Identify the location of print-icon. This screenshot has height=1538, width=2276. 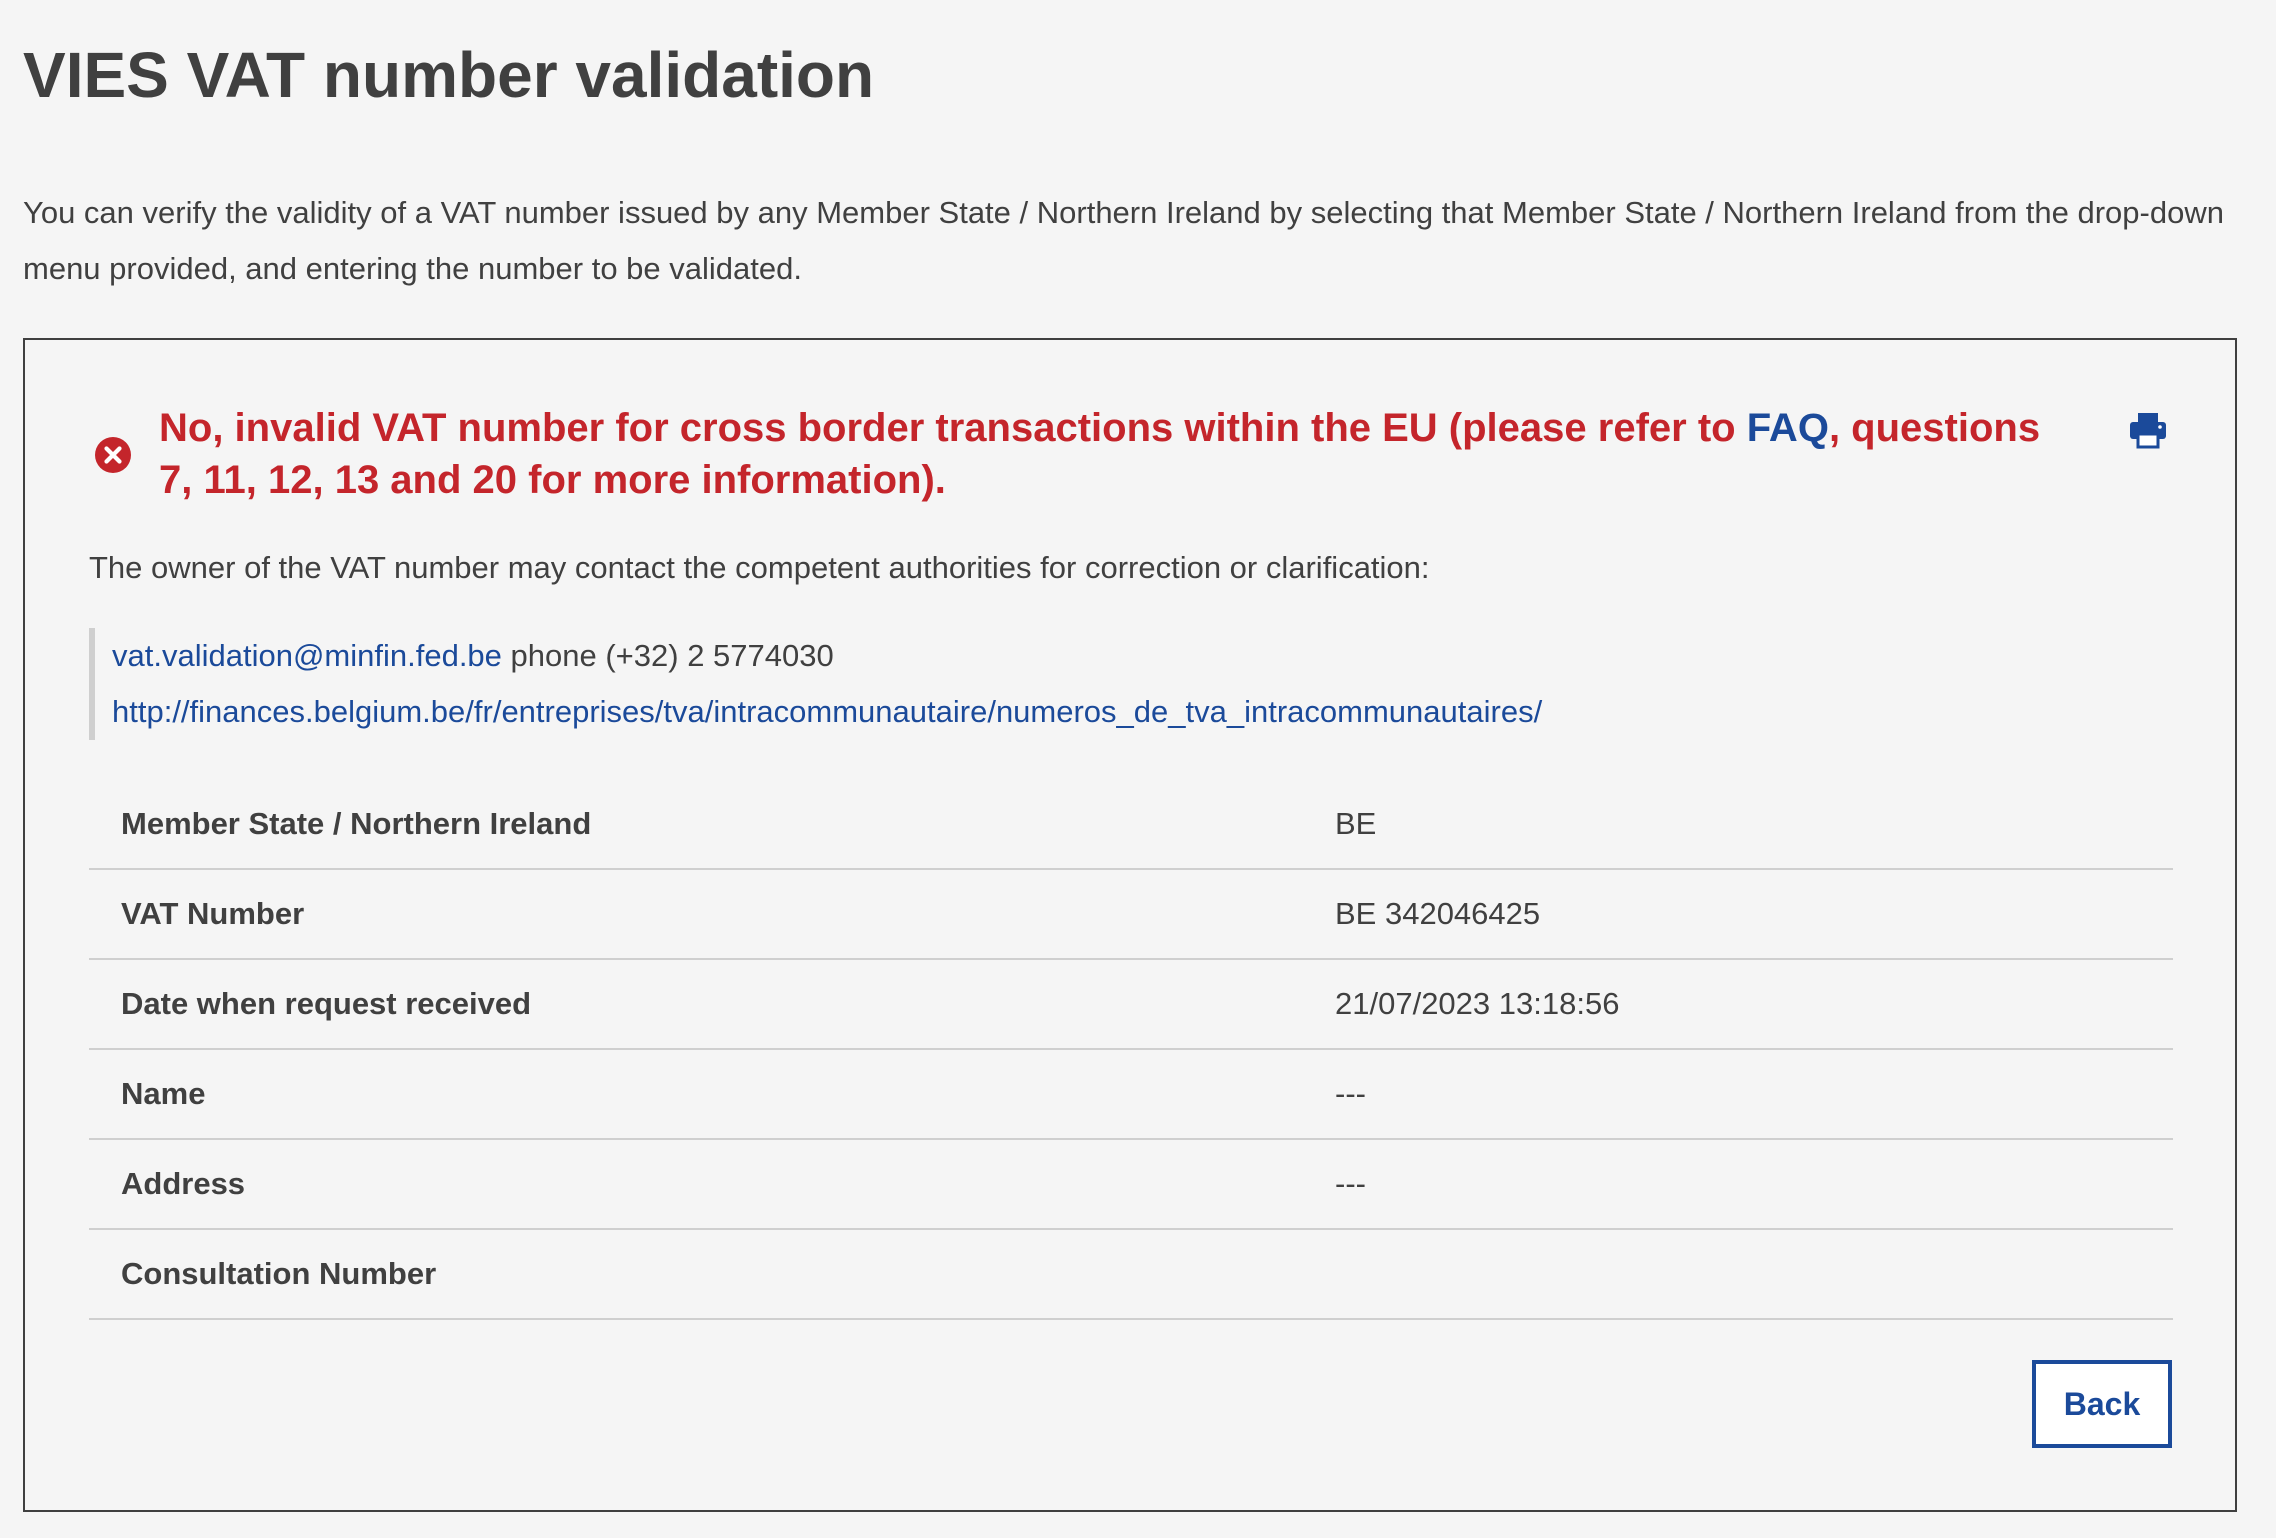
(2148, 430).